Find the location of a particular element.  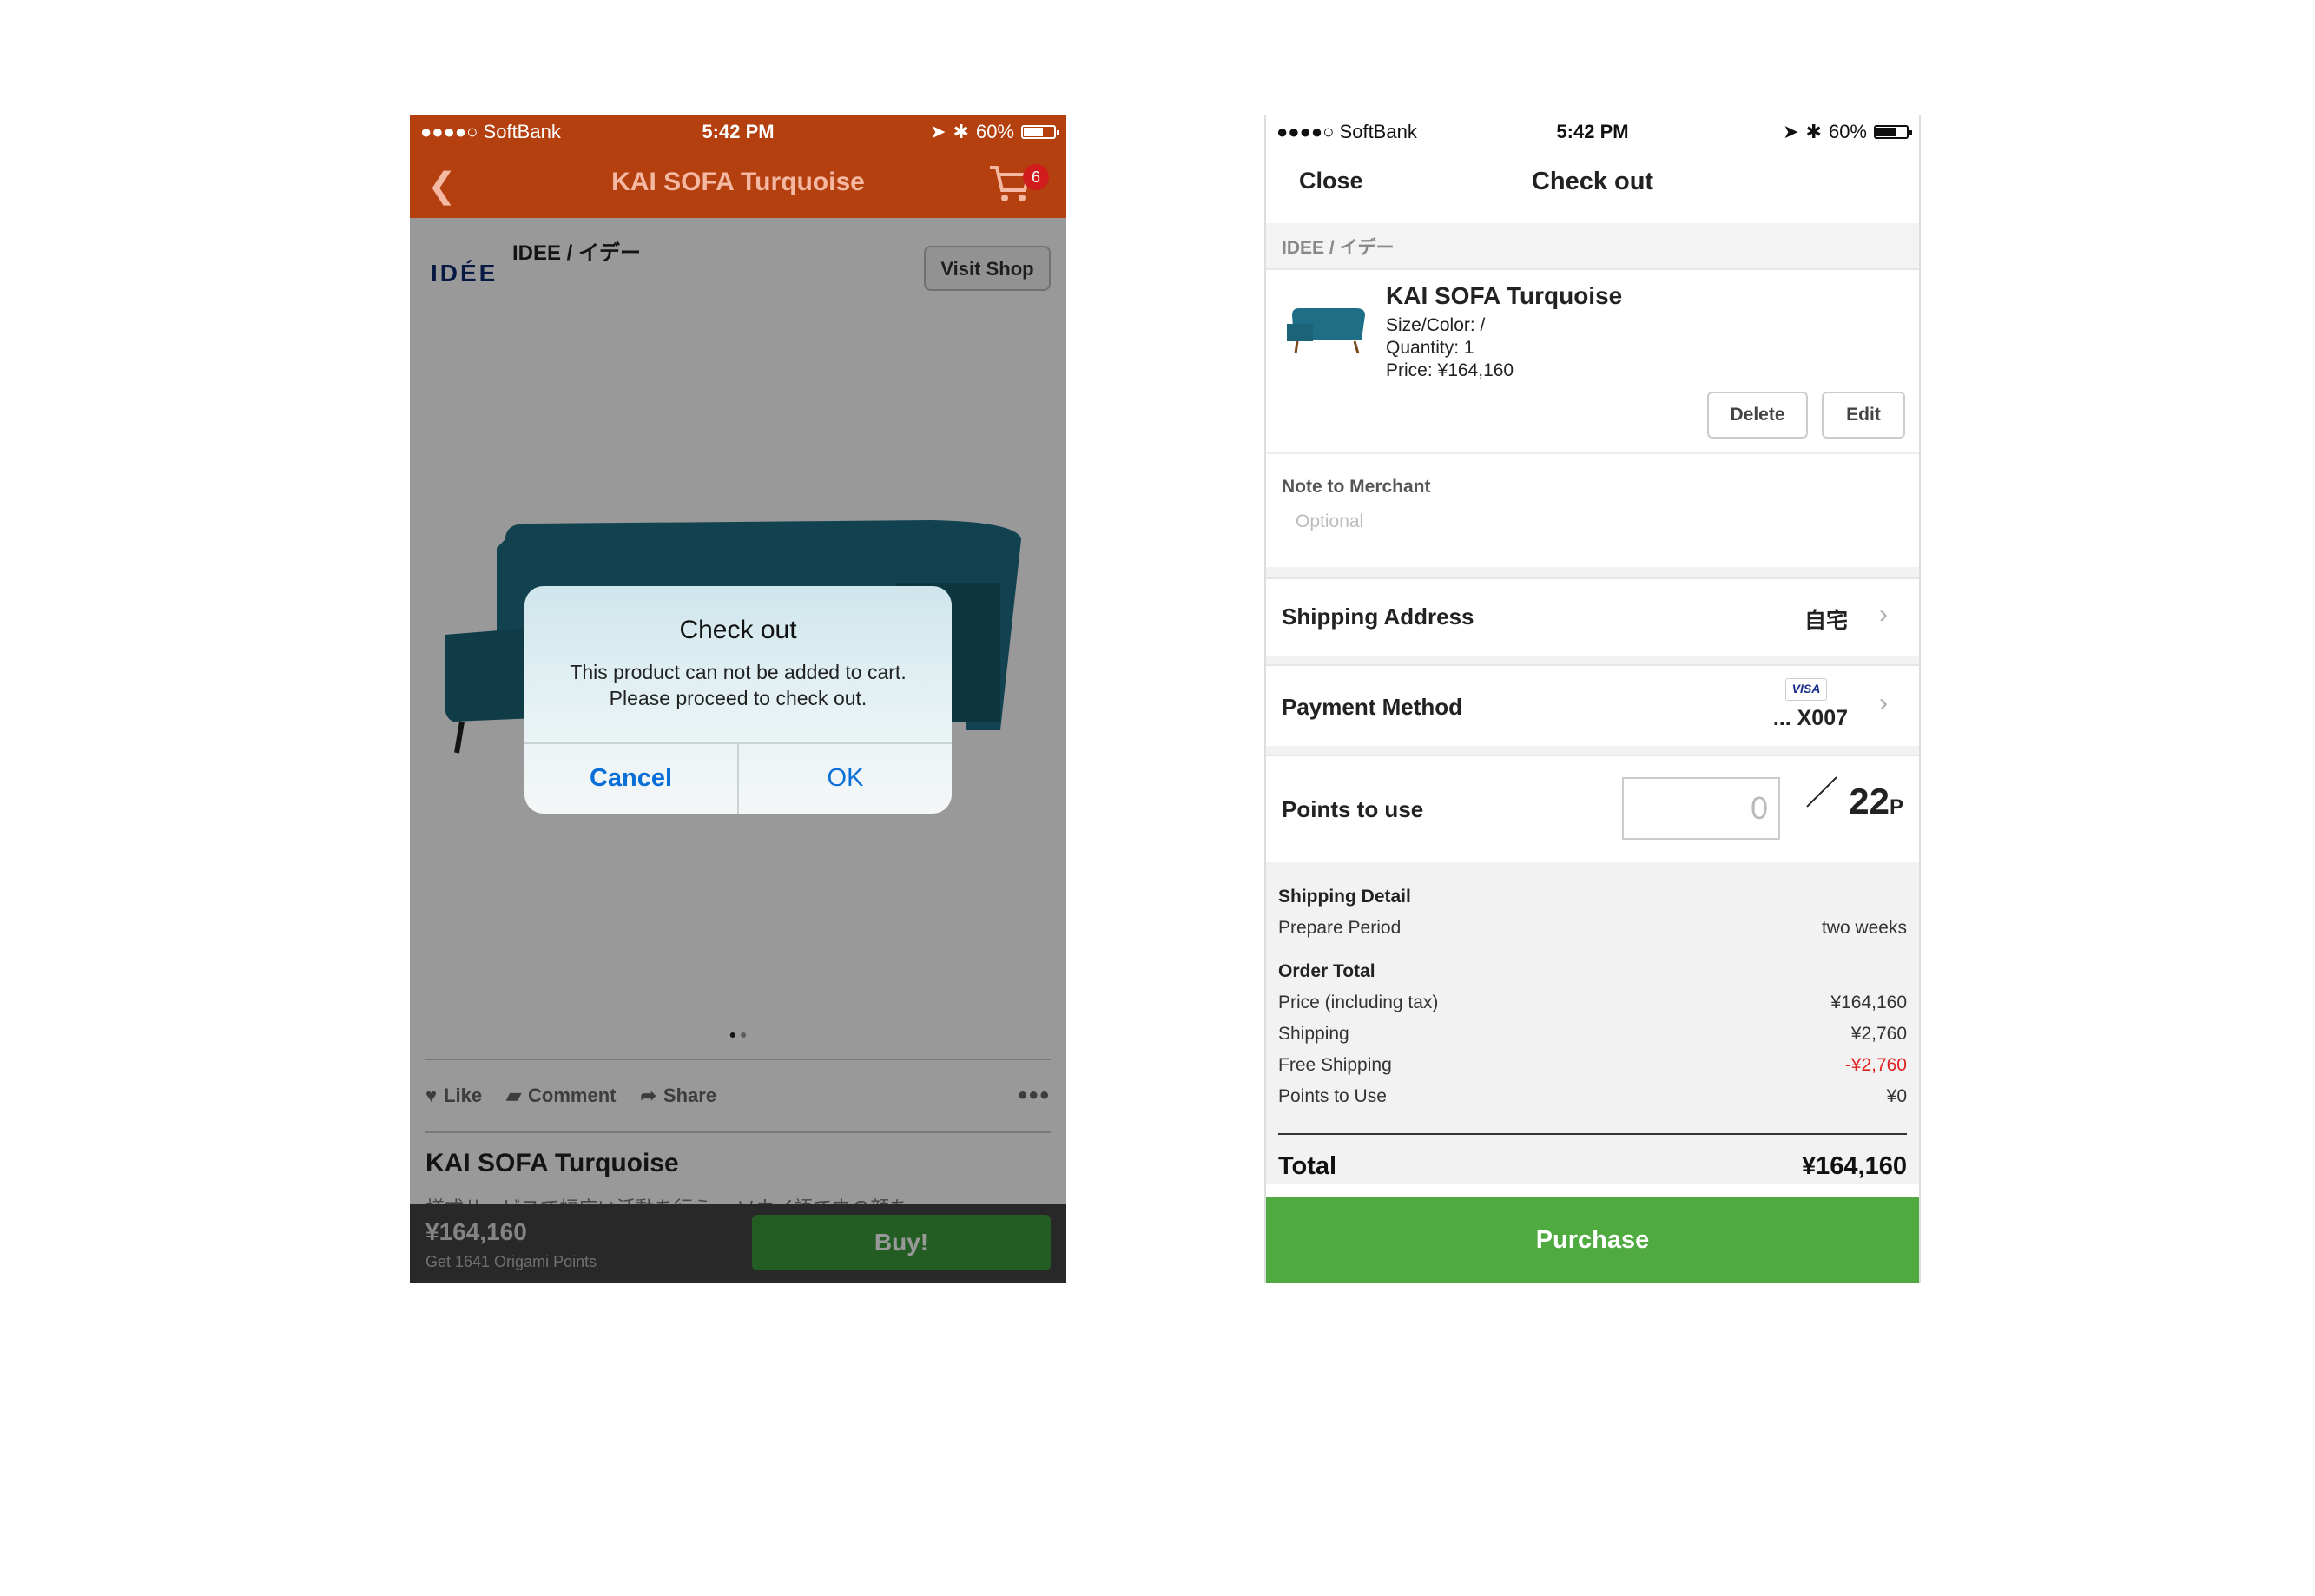

shop-name: IDEE / イデー is located at coordinates (1338, 248).